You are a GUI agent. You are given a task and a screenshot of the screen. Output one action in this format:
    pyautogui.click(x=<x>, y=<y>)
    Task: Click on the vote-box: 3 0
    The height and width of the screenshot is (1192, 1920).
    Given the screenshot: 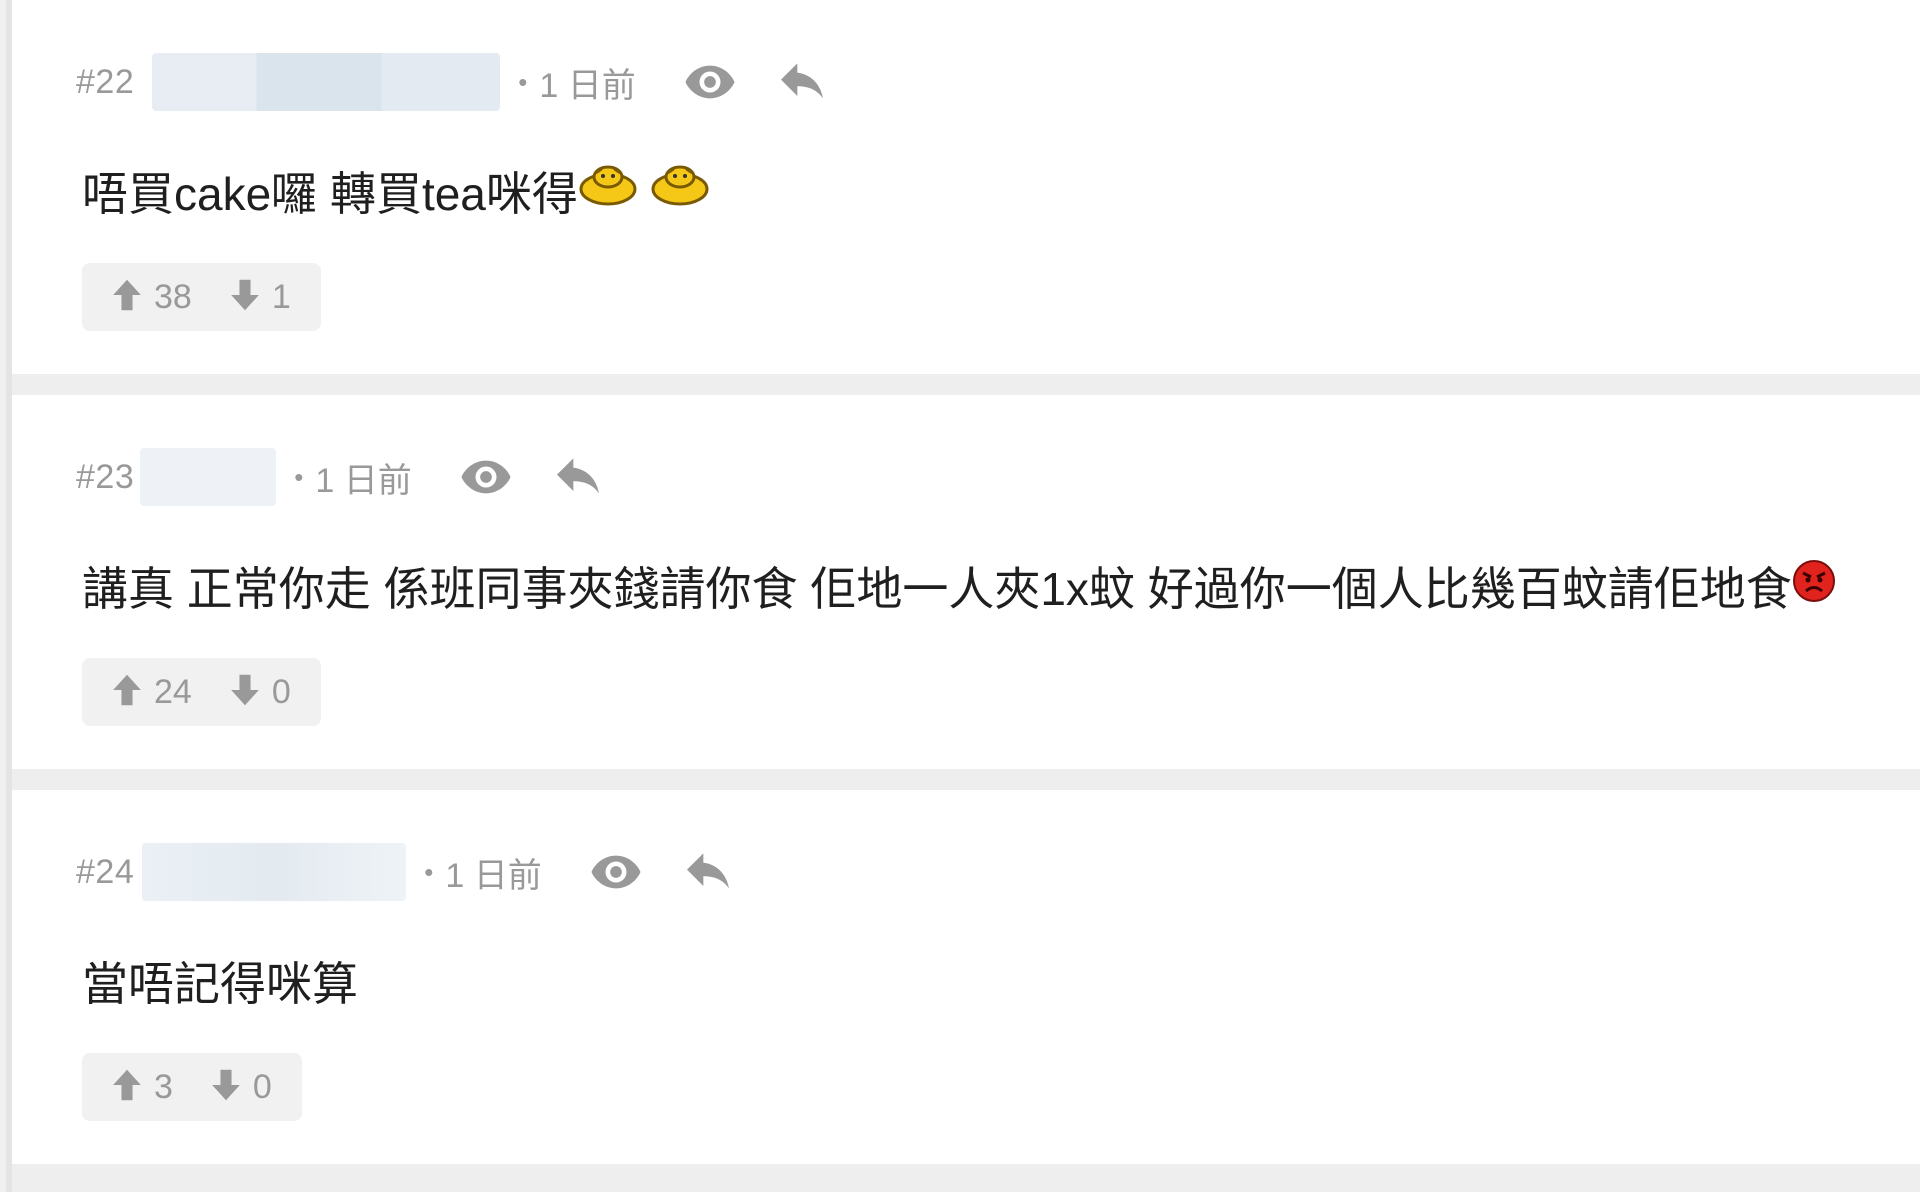 What is the action you would take?
    pyautogui.click(x=192, y=1087)
    